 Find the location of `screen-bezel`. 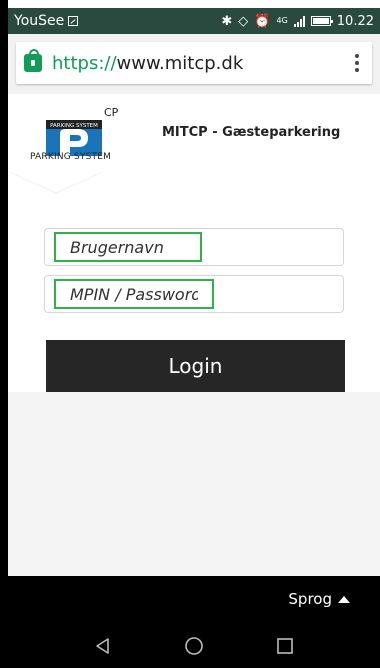

screen-bezel is located at coordinates (4, 334).